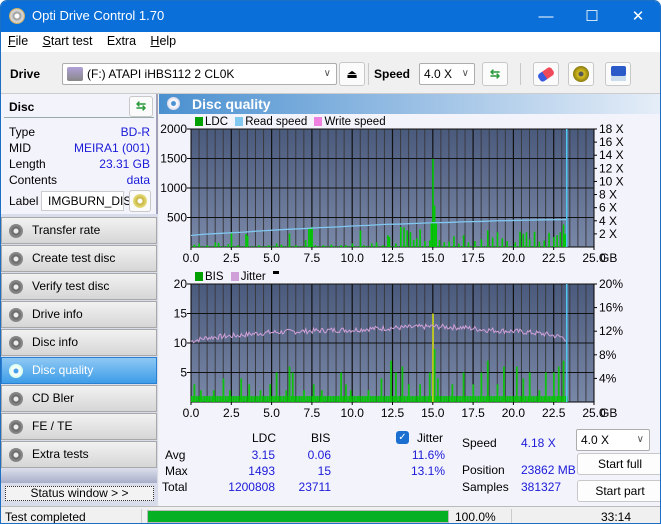  What do you see at coordinates (79, 342) in the screenshot?
I see `nav-disc-info: Disc info` at bounding box center [79, 342].